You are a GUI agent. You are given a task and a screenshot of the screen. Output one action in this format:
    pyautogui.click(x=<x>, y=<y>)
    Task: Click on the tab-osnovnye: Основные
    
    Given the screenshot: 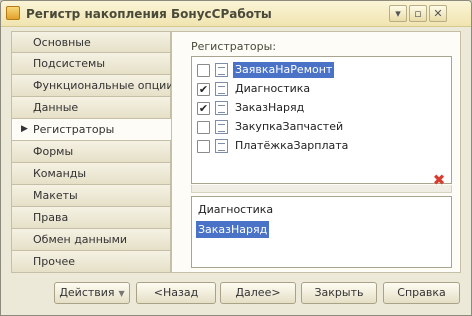 What is the action you would take?
    pyautogui.click(x=91, y=42)
    